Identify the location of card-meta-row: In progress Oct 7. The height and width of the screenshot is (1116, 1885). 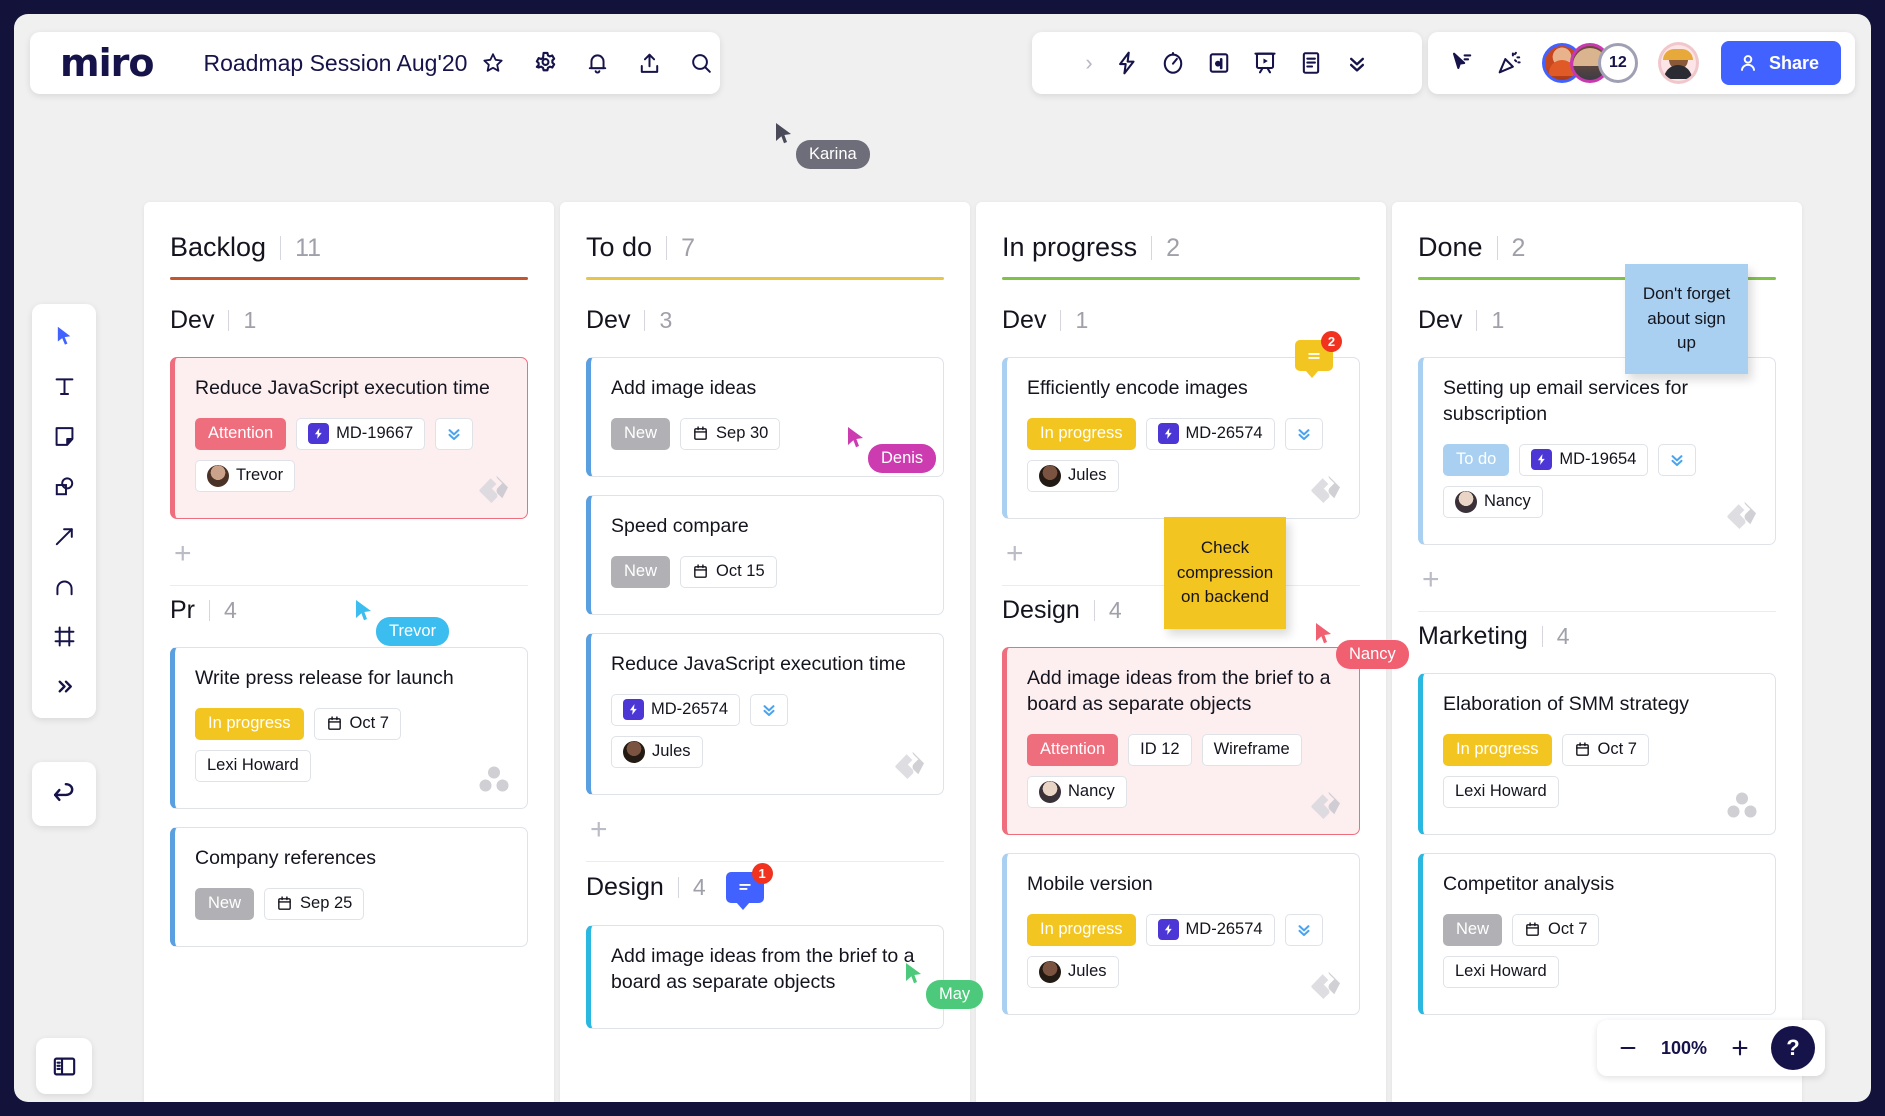
(351, 723).